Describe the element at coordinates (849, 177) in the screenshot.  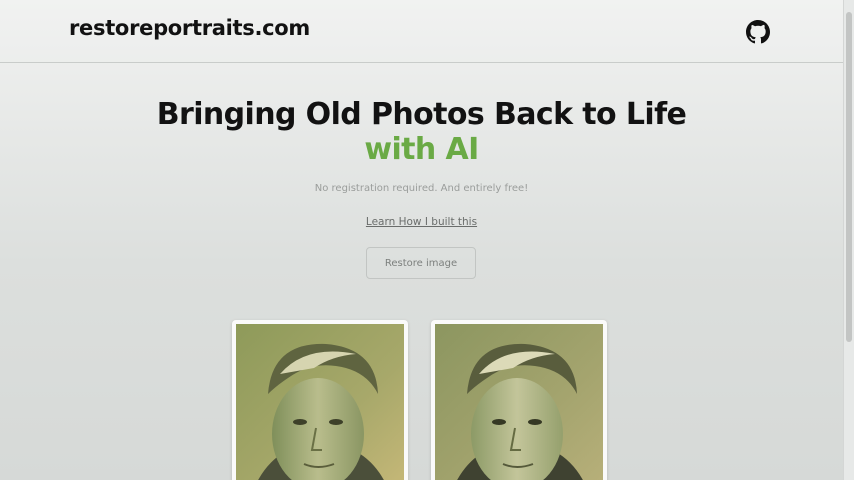
I see `scrollbar-thumb` at that location.